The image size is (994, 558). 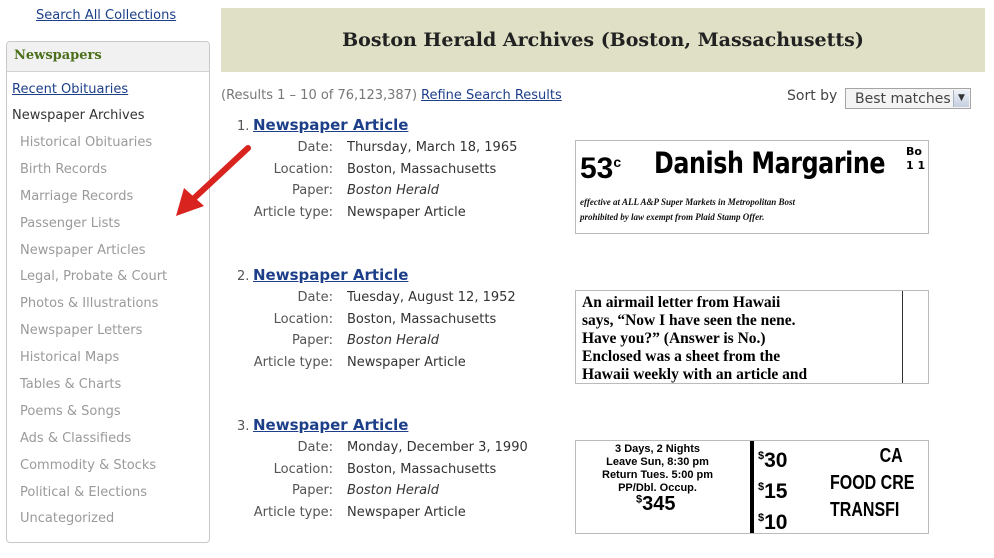 What do you see at coordinates (93, 523) in the screenshot?
I see `category-item: Uncategorized` at bounding box center [93, 523].